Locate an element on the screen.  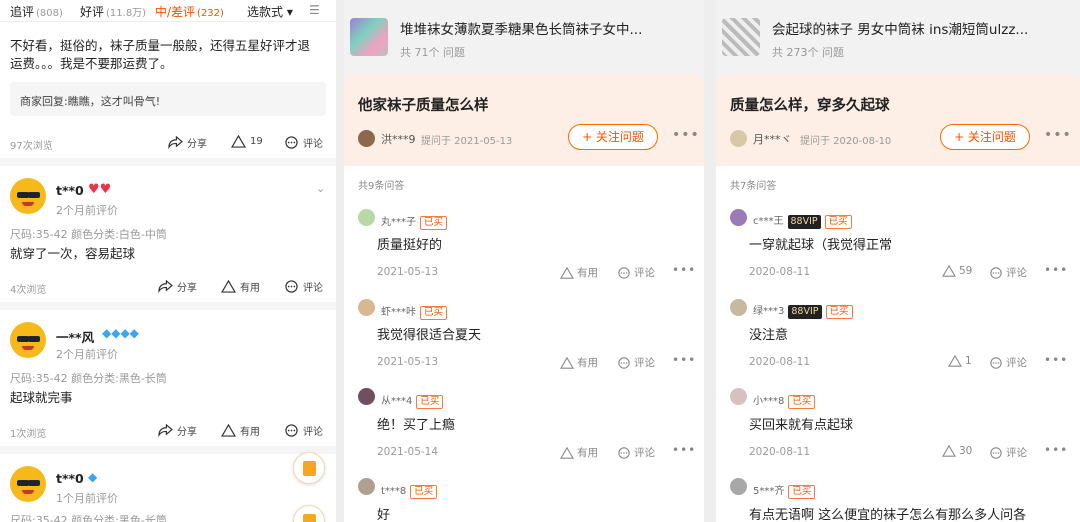
answer-text: 买回来就有点起球 is located at coordinates (801, 423).